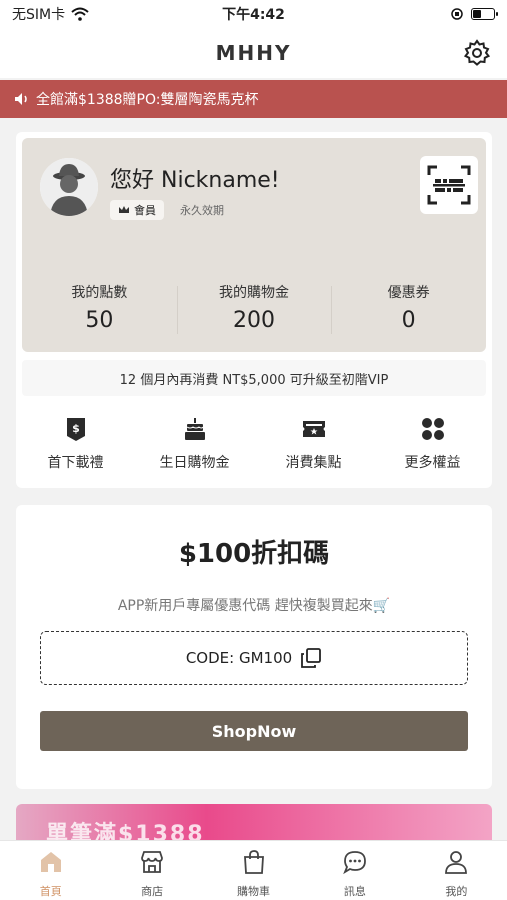 This screenshot has width=507, height=900. What do you see at coordinates (124, 209) in the screenshot?
I see `crown-icon` at bounding box center [124, 209].